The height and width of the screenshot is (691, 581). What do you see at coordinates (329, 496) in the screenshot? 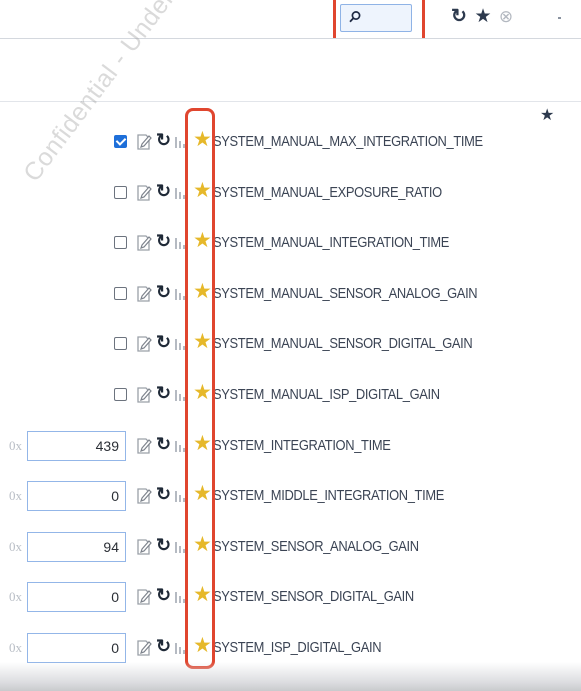
I see `parameter-name: SYSTEM_MIDDLE_INTEGRATION_TIME` at bounding box center [329, 496].